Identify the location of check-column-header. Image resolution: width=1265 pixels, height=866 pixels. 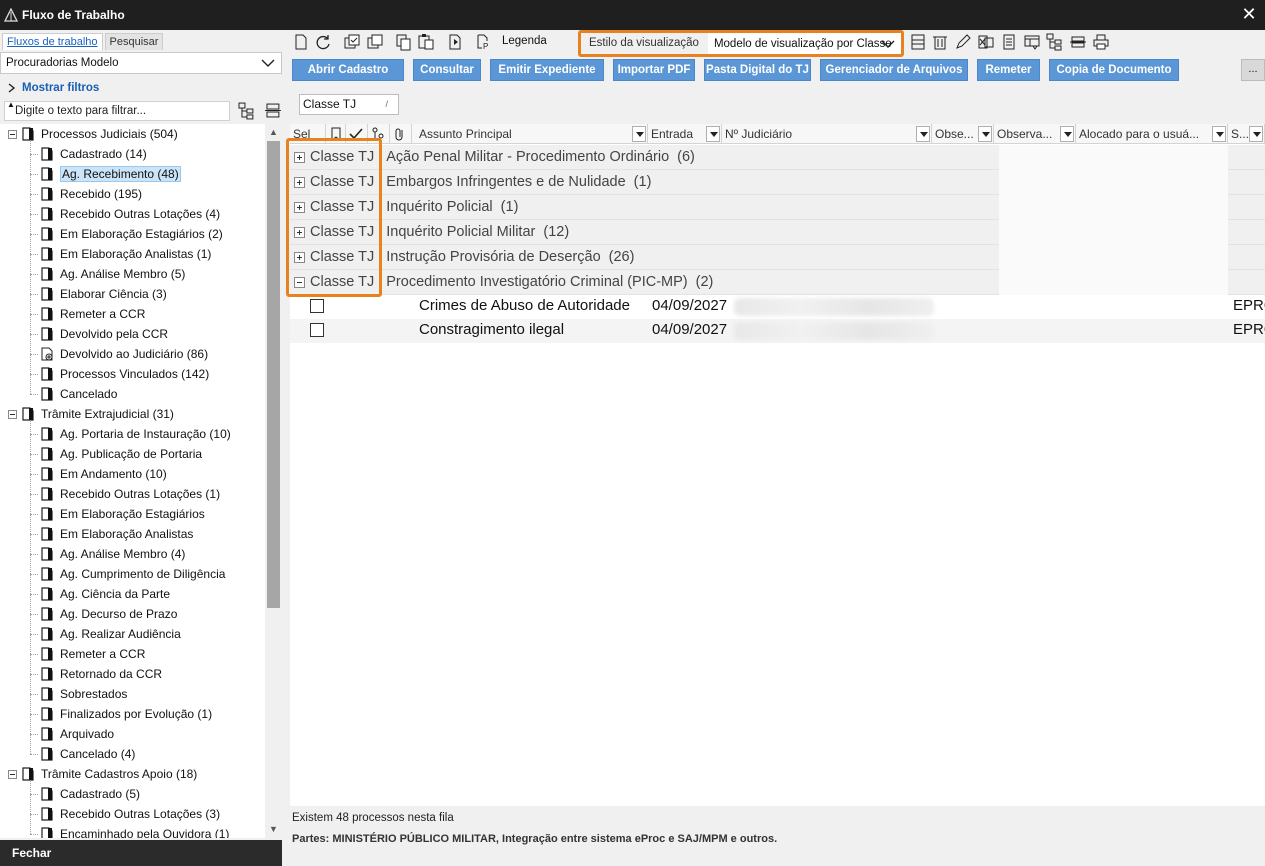
(357, 134).